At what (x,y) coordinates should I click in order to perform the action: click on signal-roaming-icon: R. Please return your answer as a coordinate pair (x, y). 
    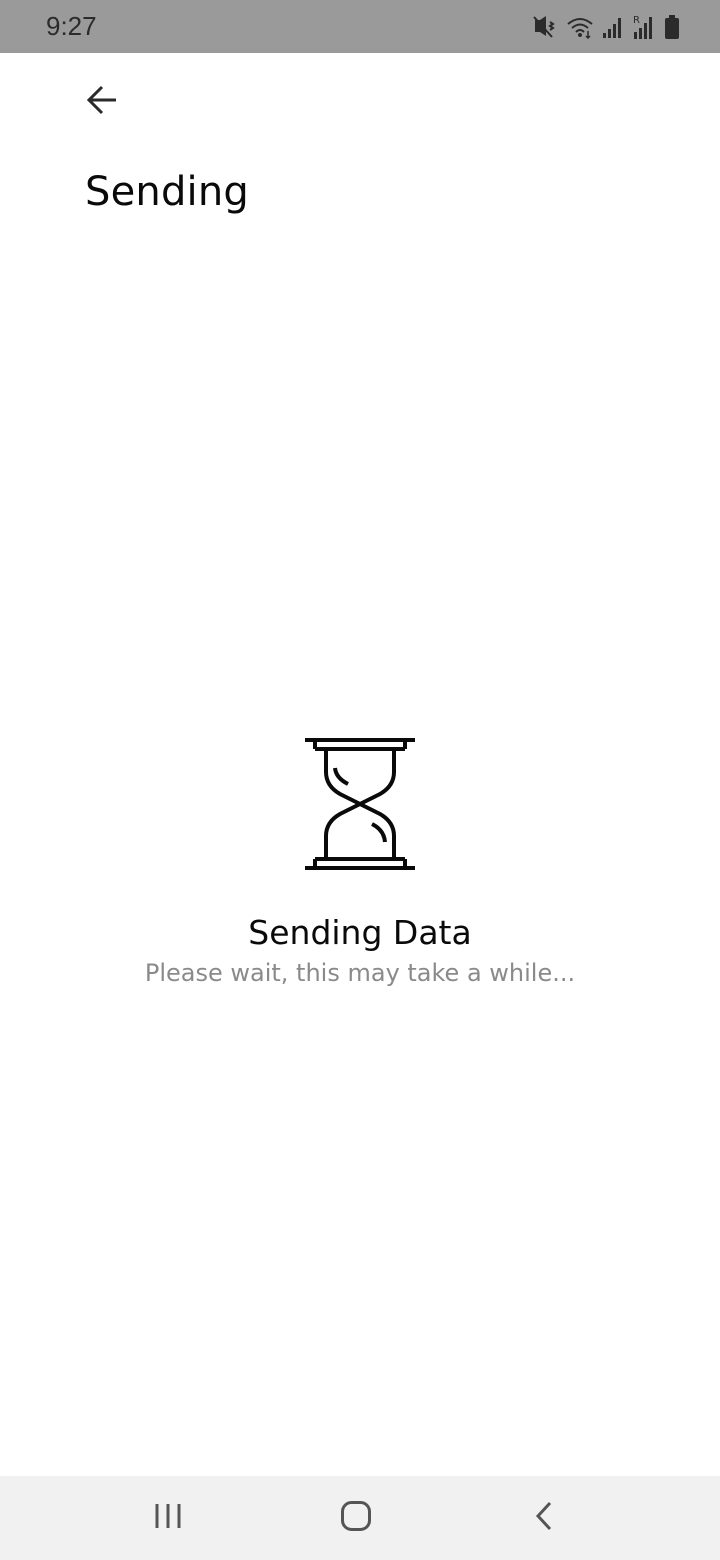
    Looking at the image, I should click on (644, 27).